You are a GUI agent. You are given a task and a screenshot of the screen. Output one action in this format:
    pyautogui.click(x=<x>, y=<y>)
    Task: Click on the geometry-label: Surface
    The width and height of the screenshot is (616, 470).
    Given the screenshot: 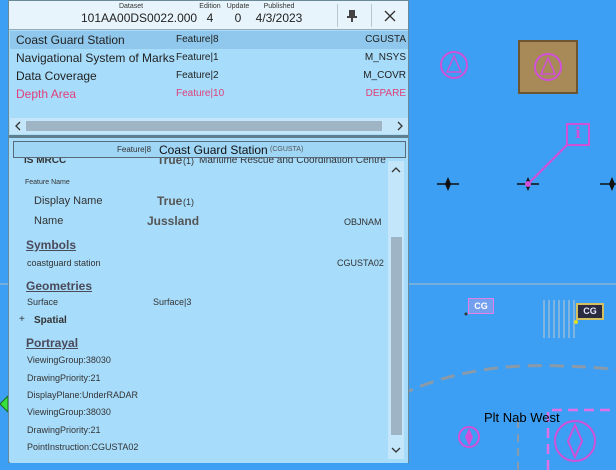 What is the action you would take?
    pyautogui.click(x=43, y=302)
    